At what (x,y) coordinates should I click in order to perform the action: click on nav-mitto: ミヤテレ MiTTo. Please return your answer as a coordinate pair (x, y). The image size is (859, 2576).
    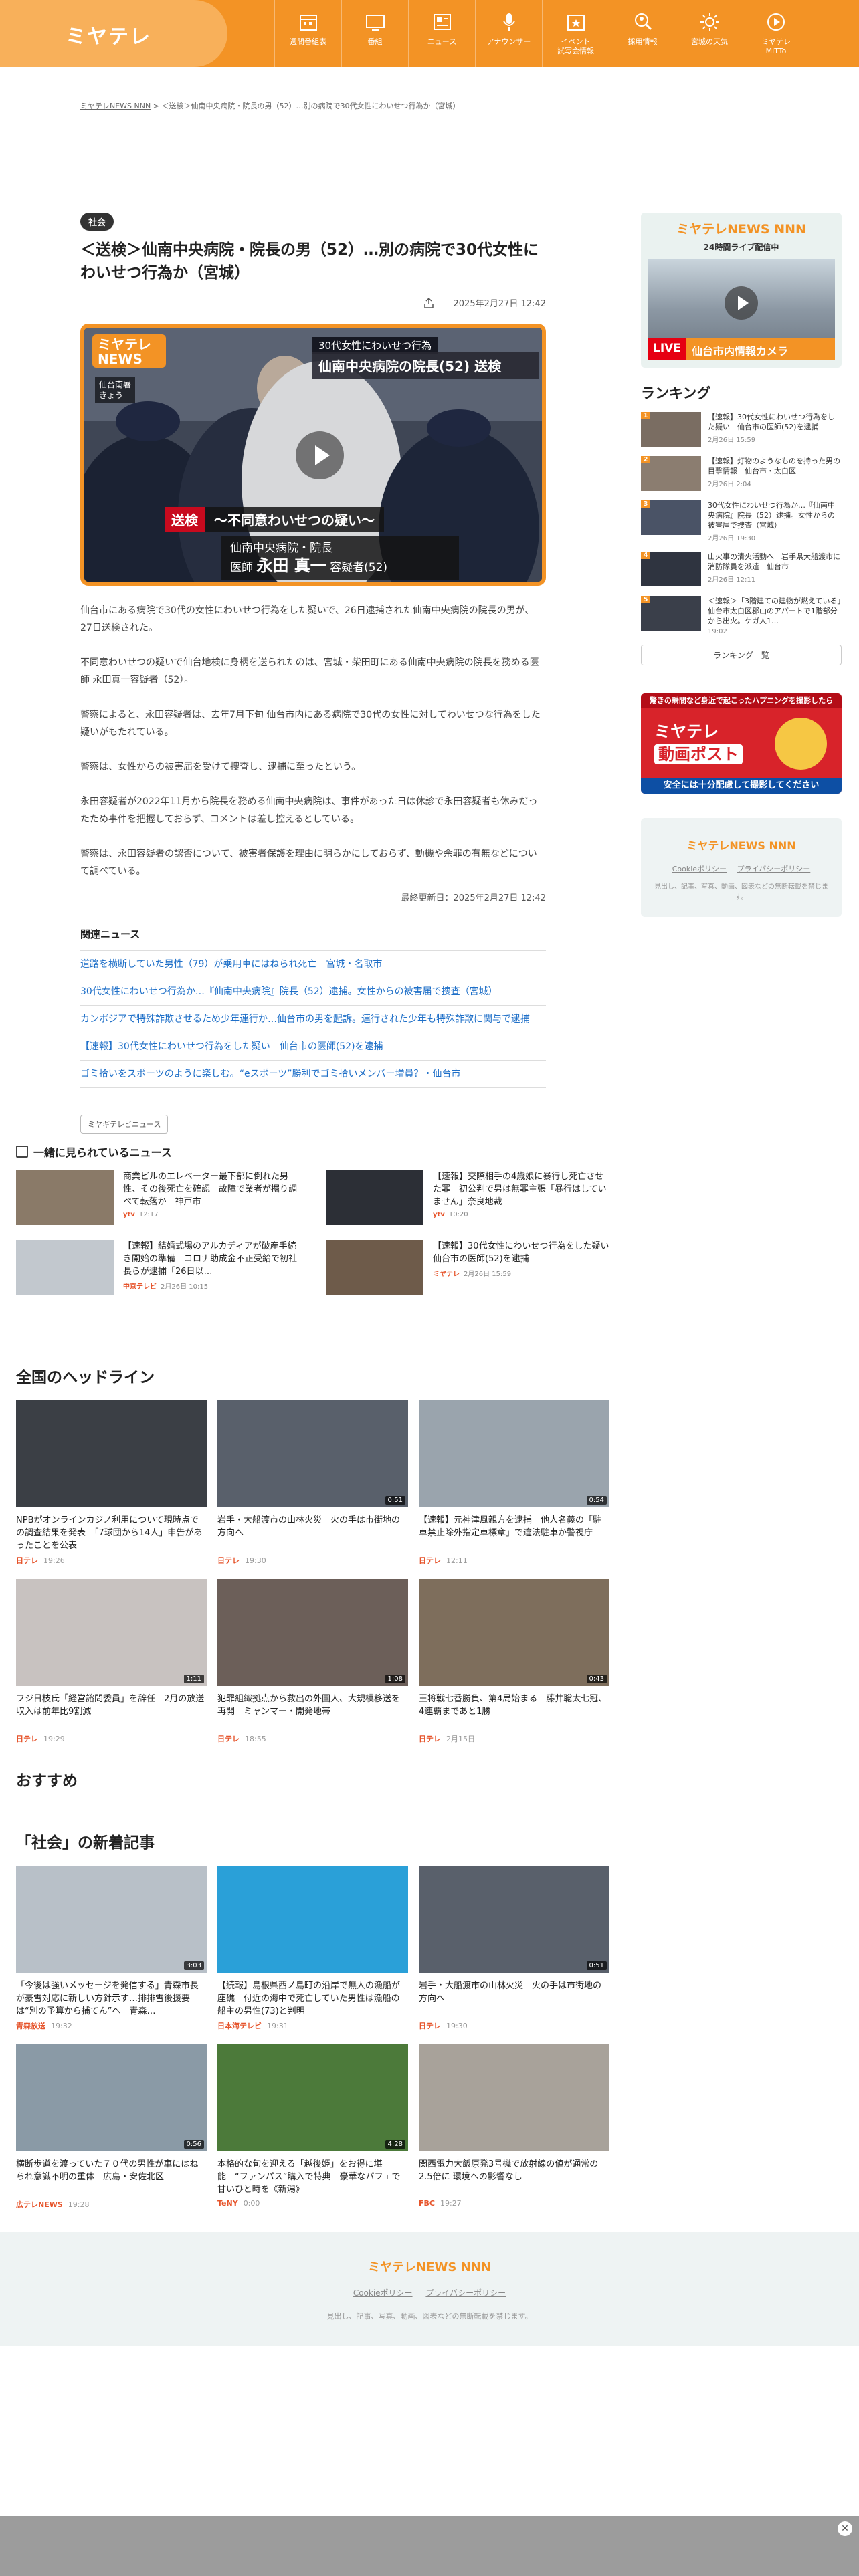
    Looking at the image, I should click on (776, 34).